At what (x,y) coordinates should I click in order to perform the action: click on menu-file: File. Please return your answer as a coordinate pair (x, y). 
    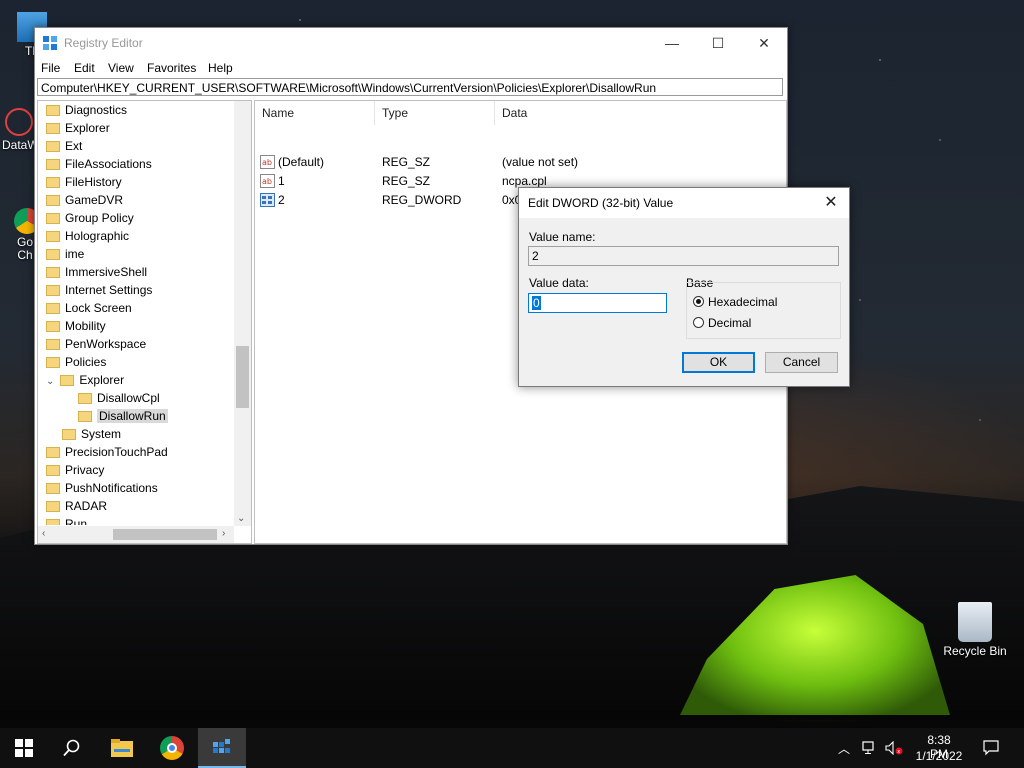
    Looking at the image, I should click on (50, 68).